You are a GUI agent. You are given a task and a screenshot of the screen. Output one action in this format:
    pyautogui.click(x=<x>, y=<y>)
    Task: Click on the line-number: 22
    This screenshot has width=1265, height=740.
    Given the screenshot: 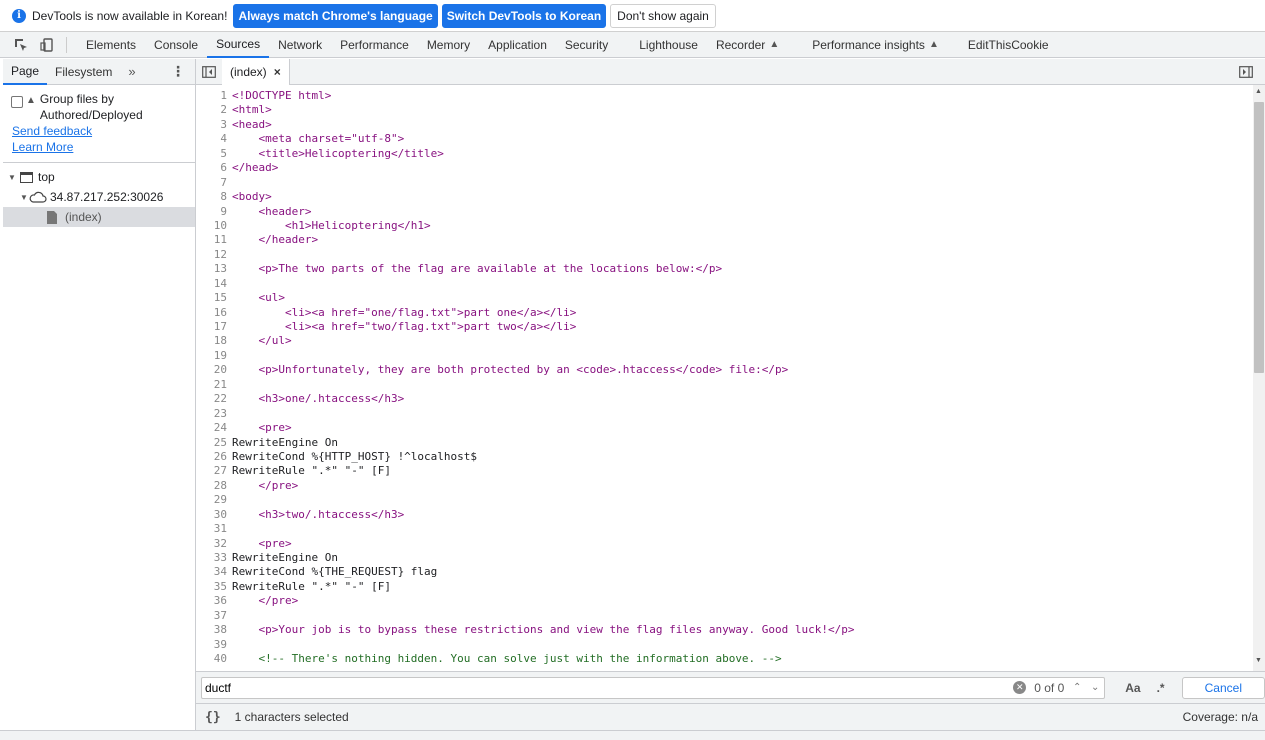 What is the action you would take?
    pyautogui.click(x=214, y=399)
    